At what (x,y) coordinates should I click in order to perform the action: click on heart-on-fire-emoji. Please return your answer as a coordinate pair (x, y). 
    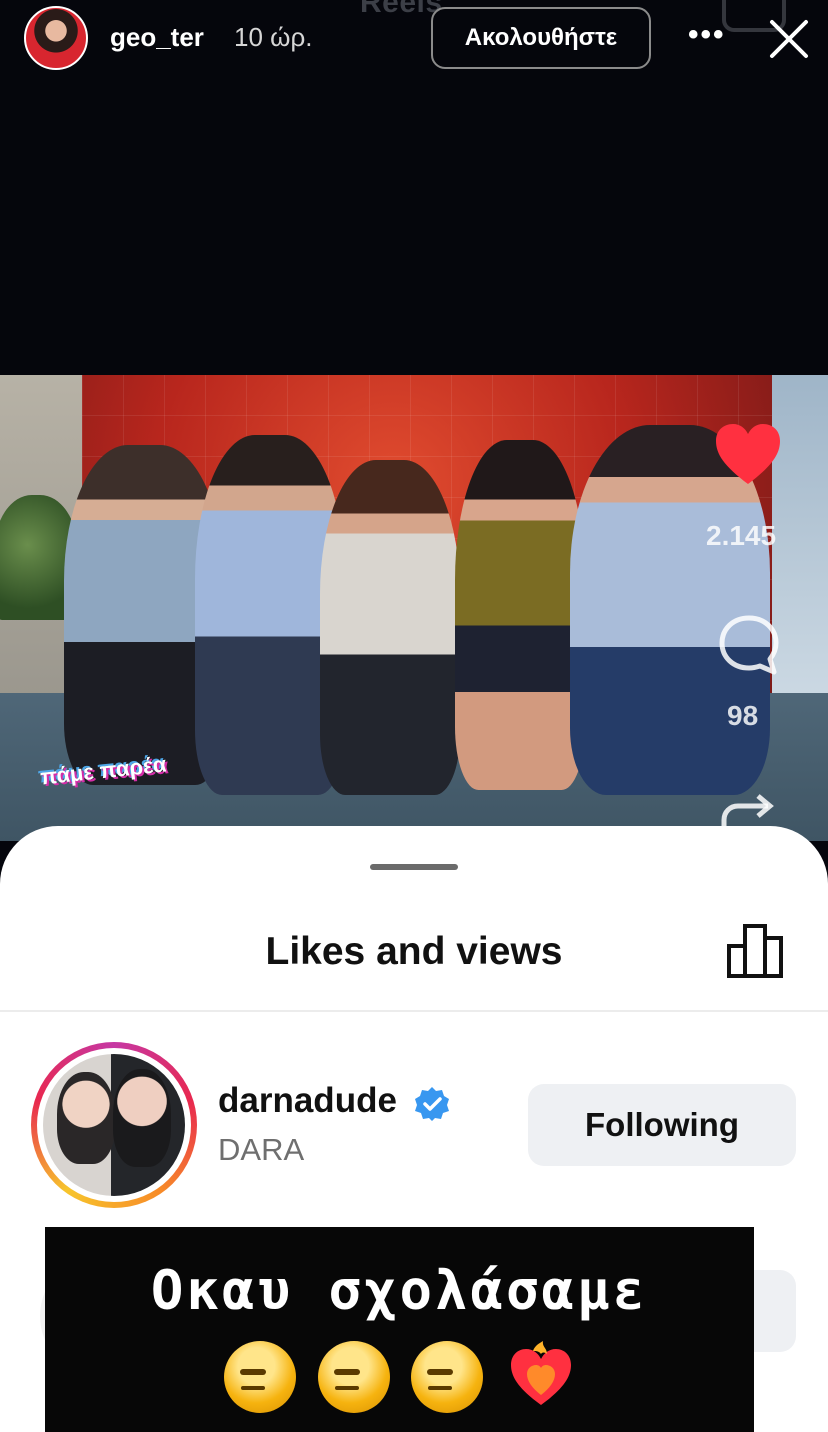
    Looking at the image, I should click on (541, 1373).